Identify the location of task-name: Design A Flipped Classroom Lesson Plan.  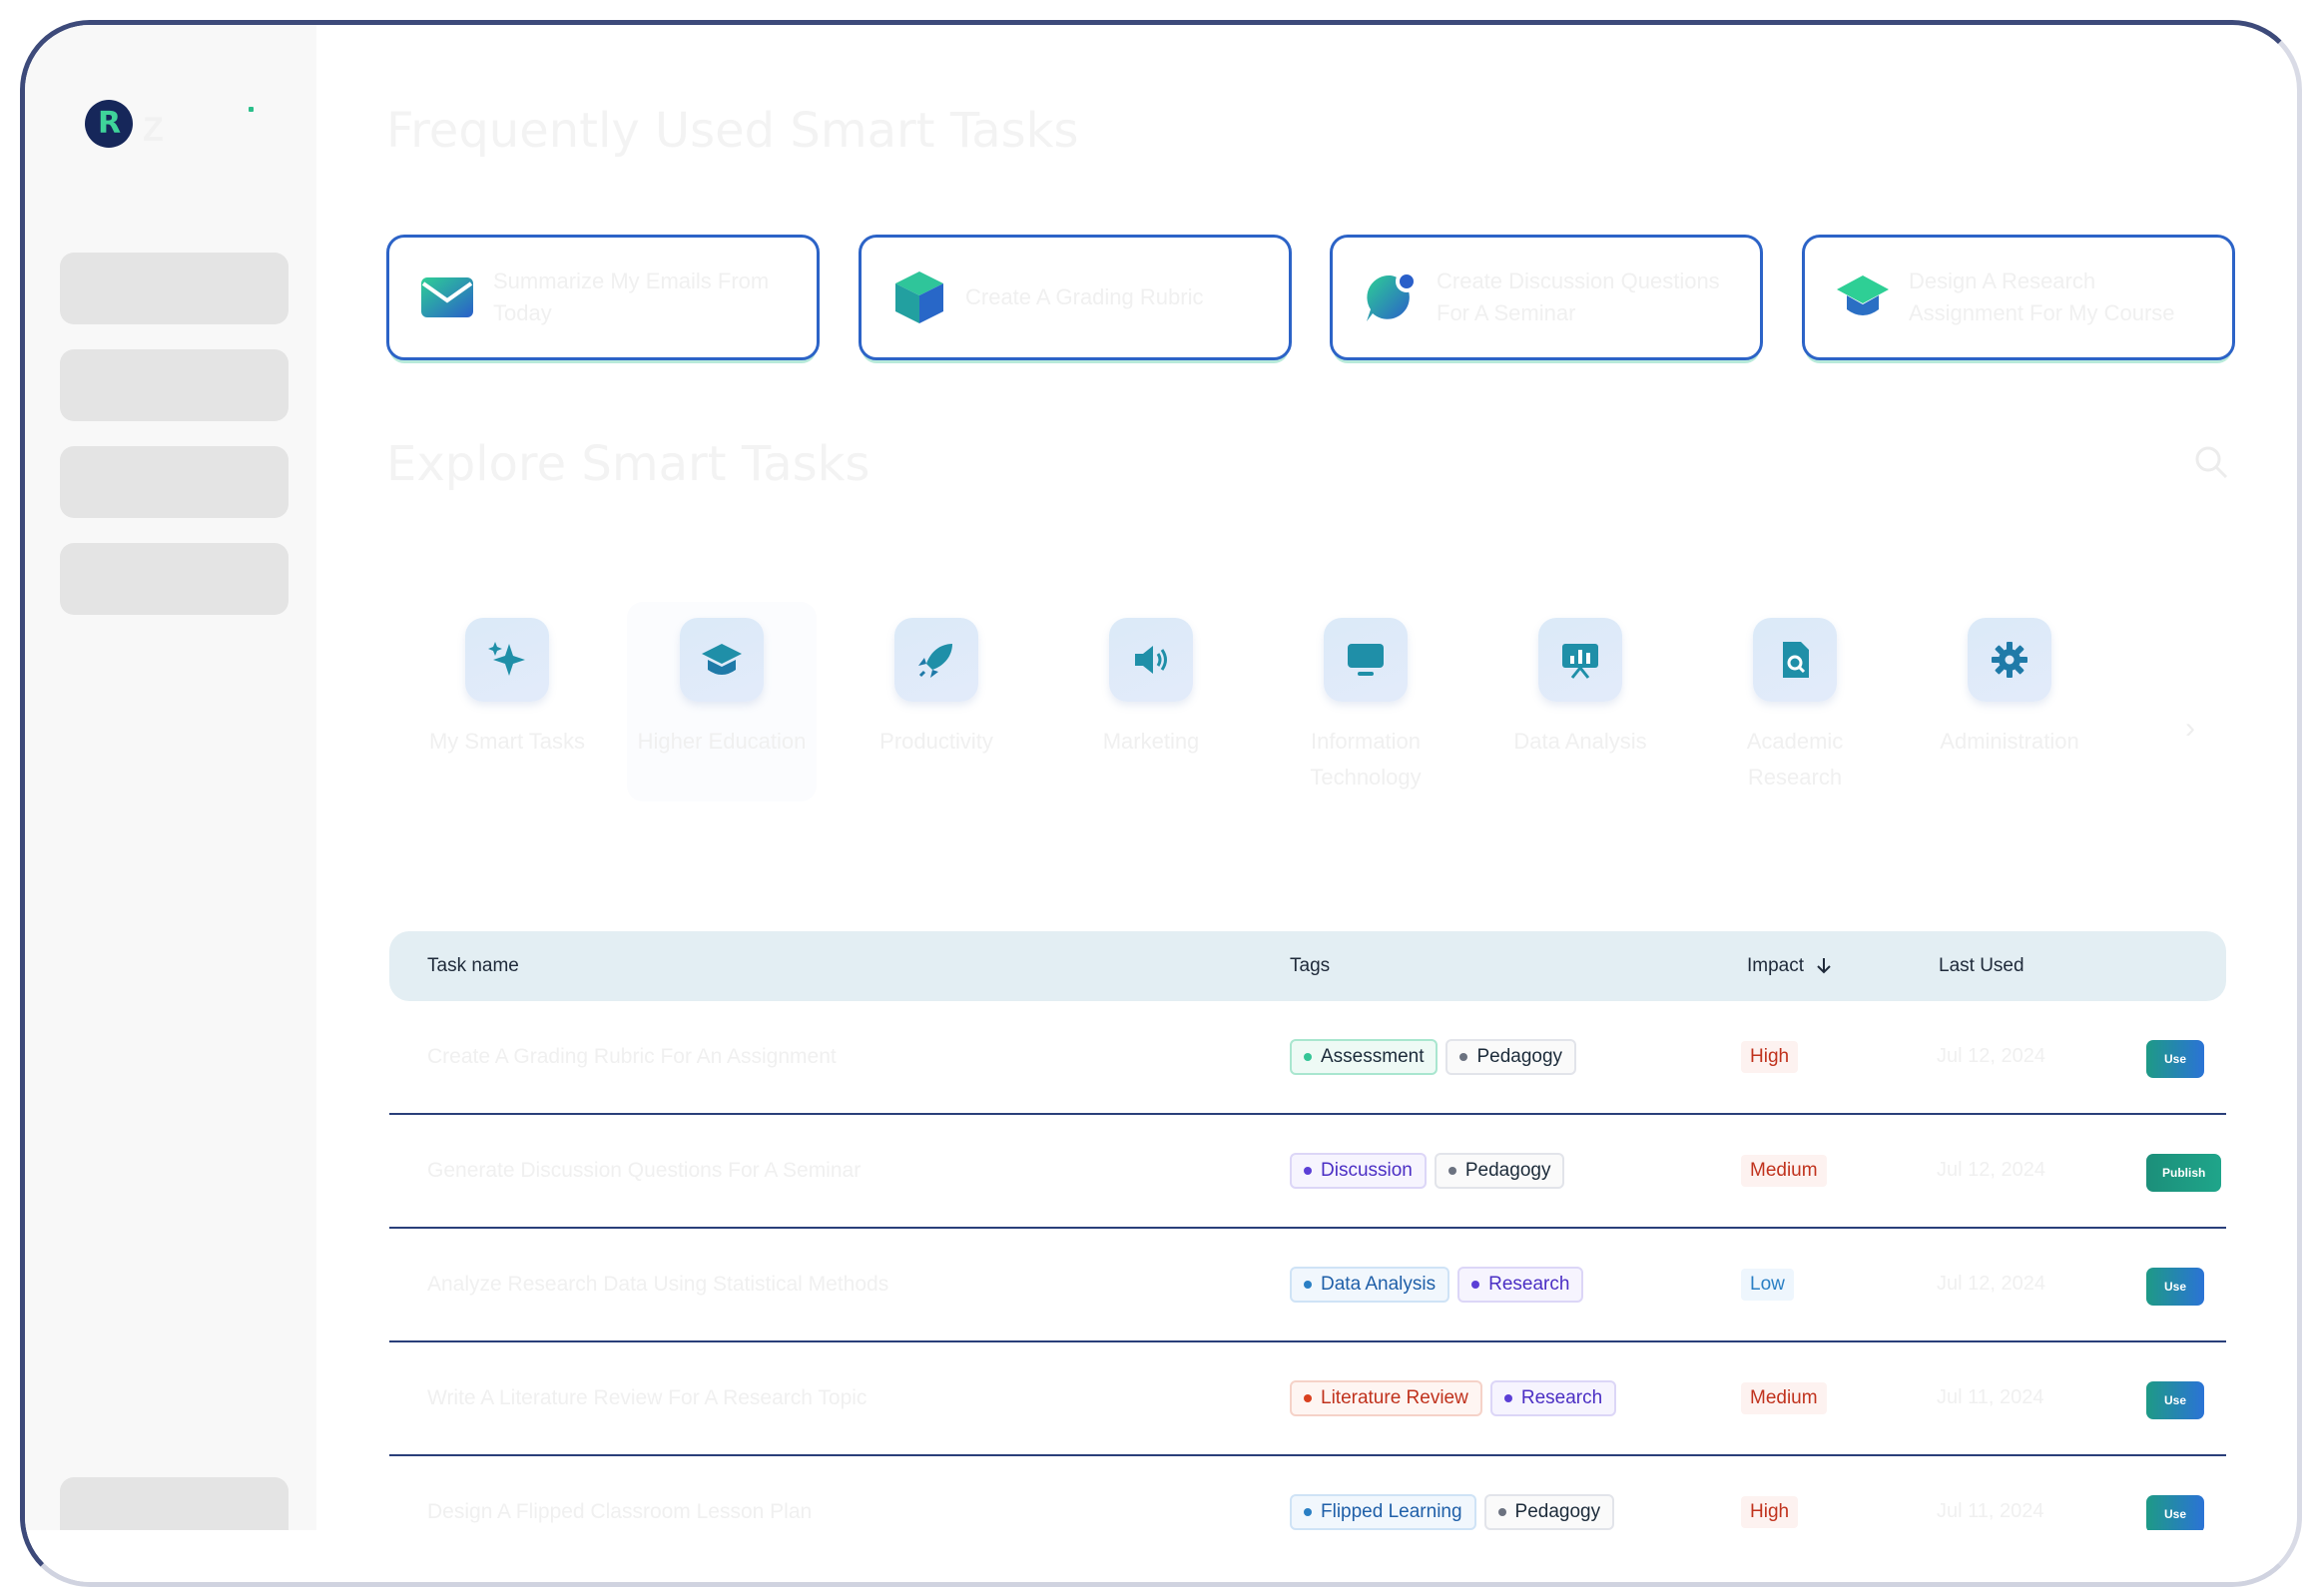
(619, 1512).